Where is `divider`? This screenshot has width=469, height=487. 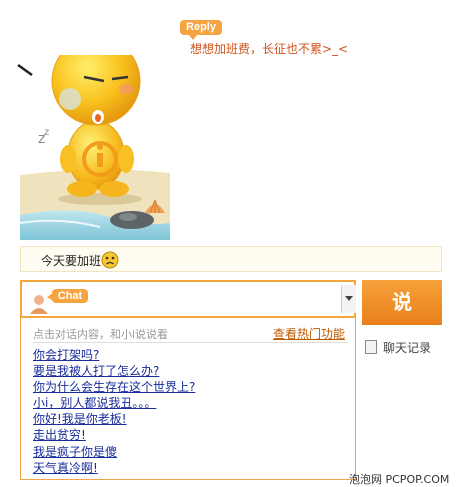 divider is located at coordinates (190, 342).